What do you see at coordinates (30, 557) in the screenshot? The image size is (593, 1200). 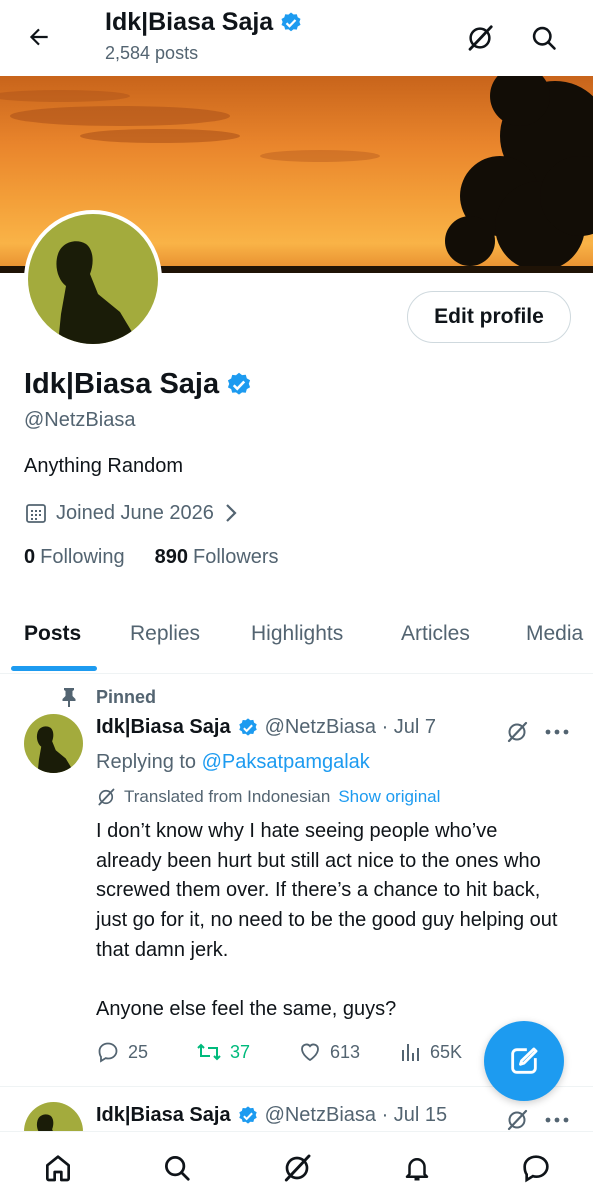 I see `following-count: 0` at bounding box center [30, 557].